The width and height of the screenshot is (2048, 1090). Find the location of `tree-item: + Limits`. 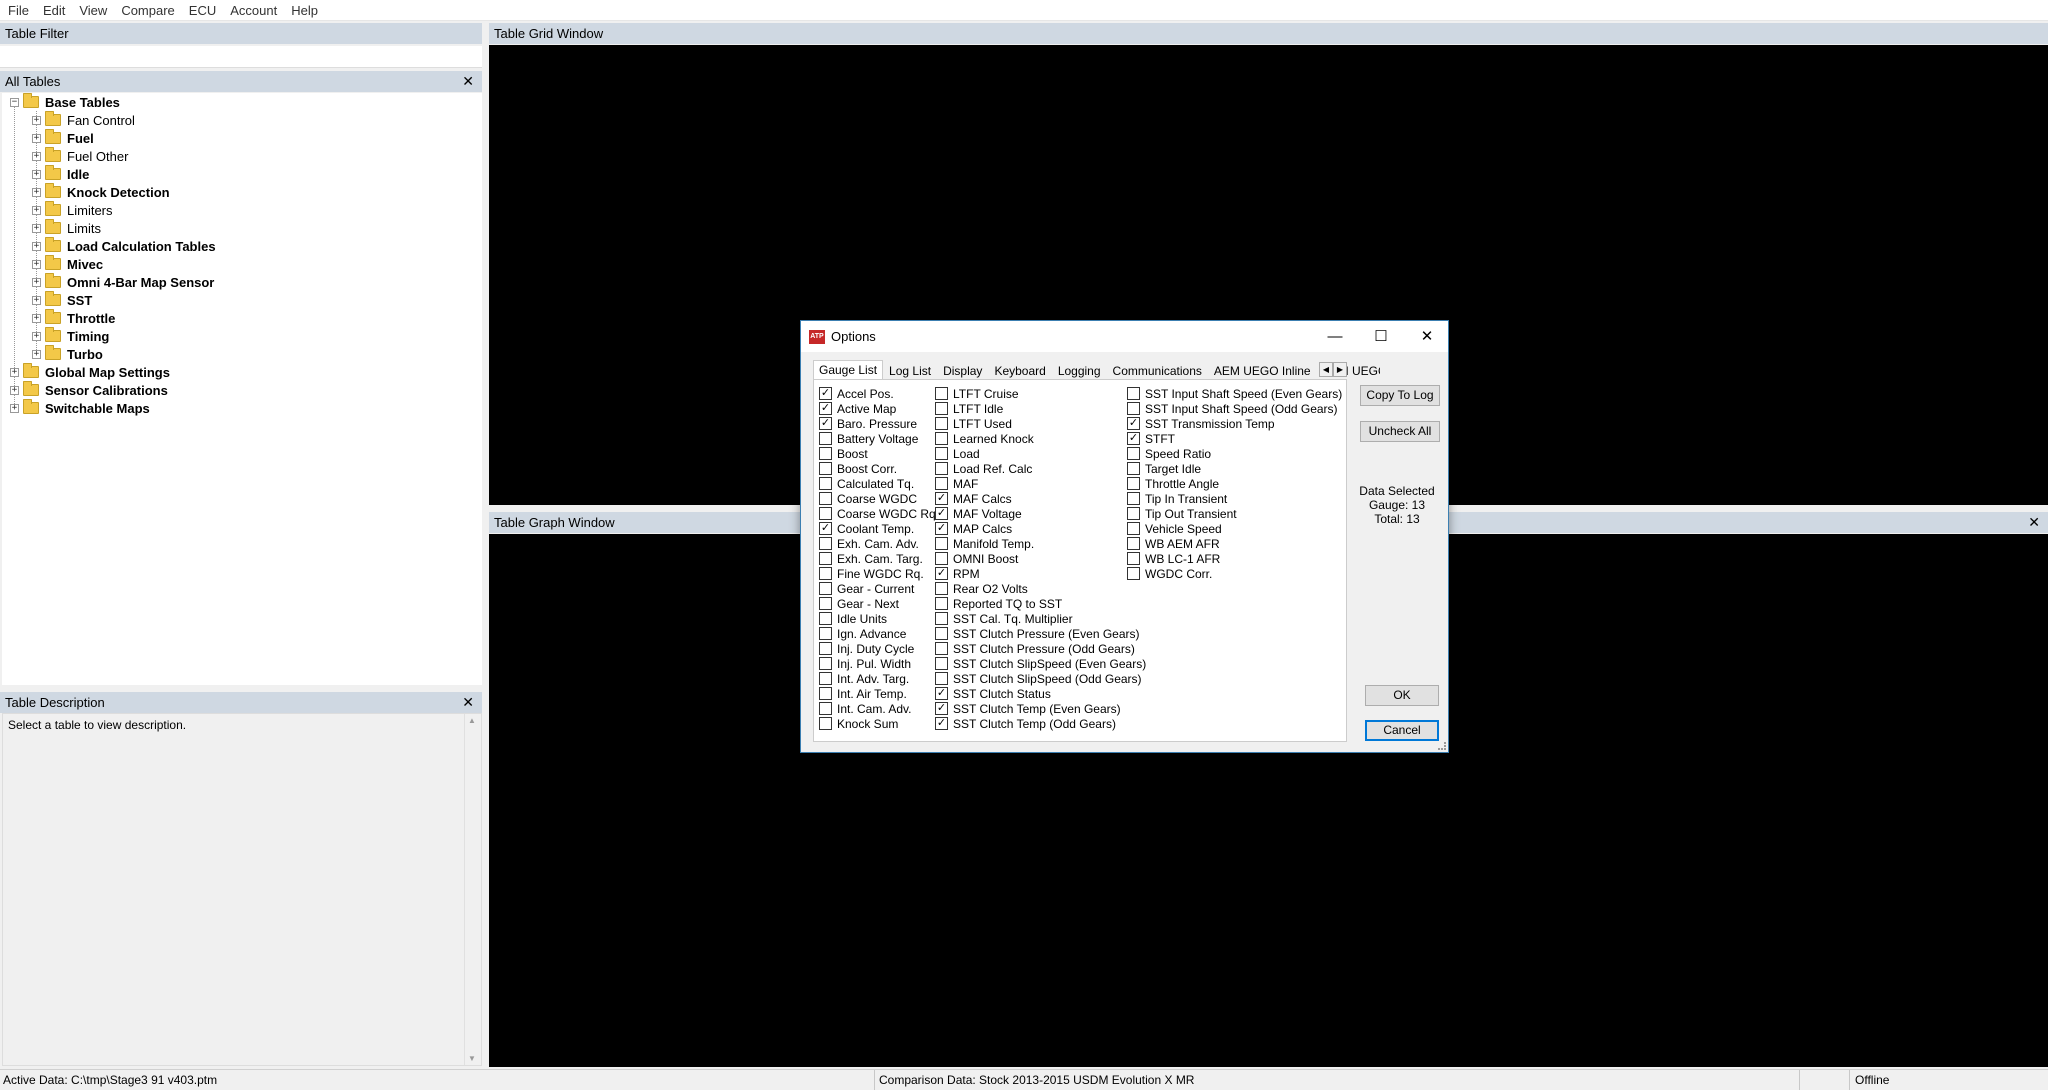

tree-item: + Limits is located at coordinates (66, 228).